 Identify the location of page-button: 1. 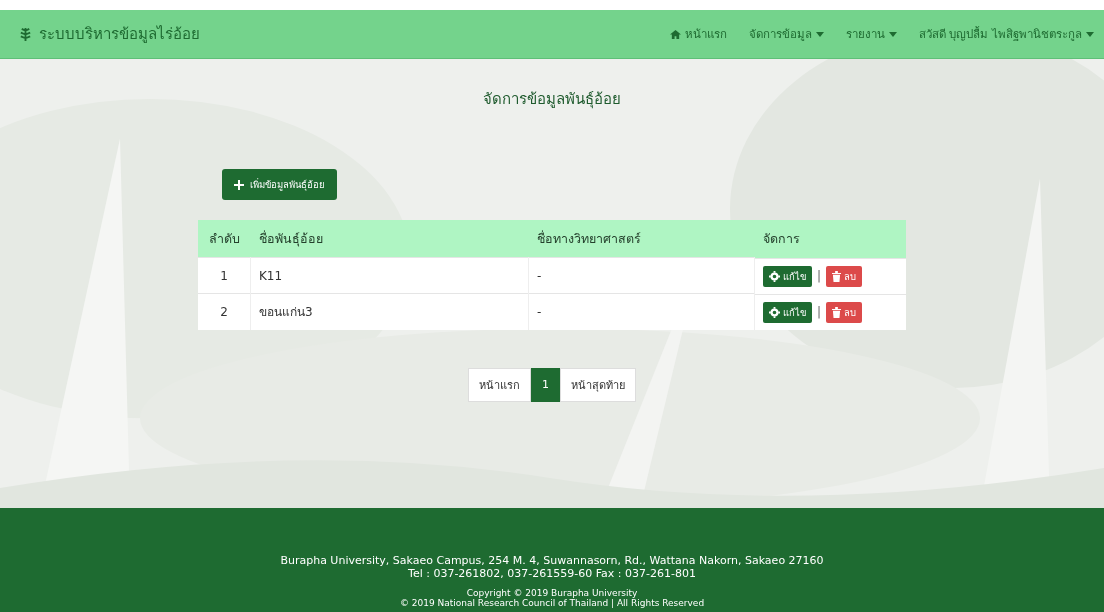
(545, 384).